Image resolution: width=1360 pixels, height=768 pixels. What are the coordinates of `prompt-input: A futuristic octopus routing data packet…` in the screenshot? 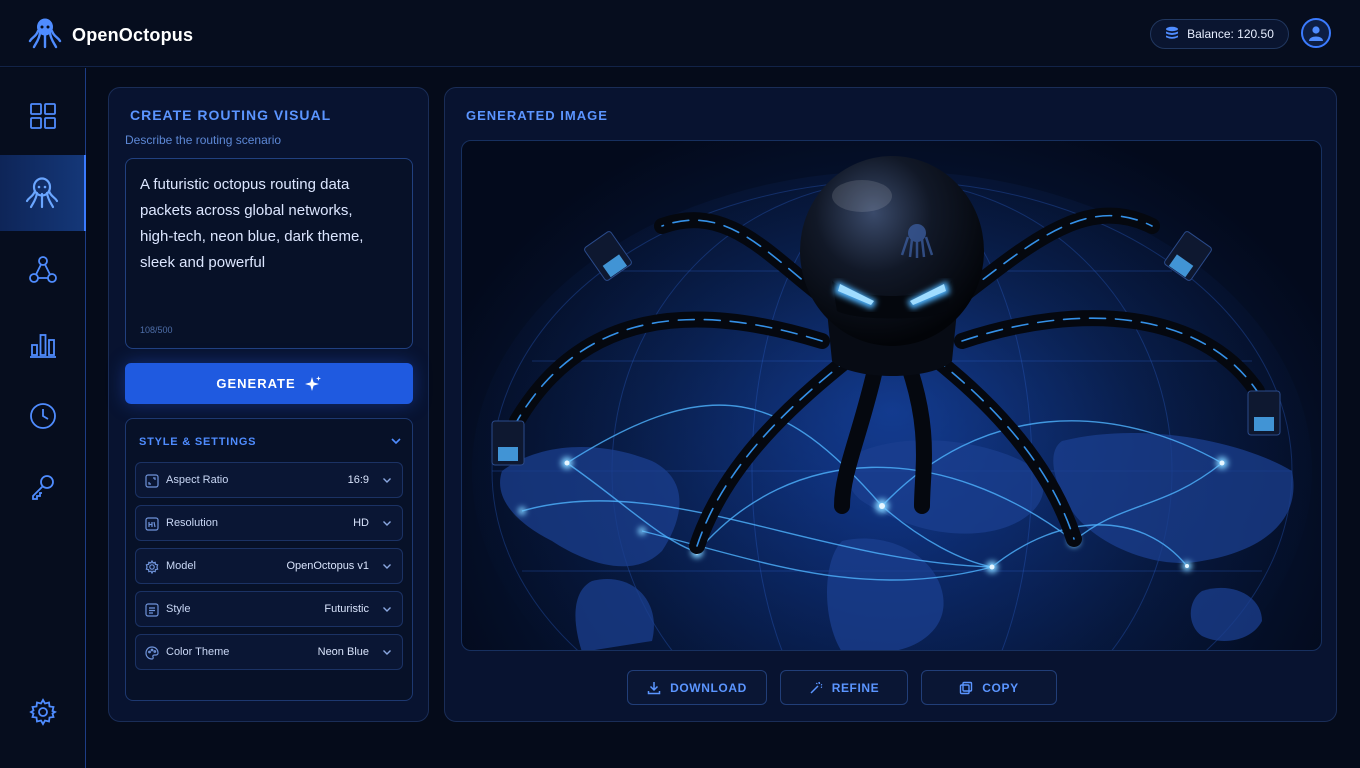 It's located at (269, 253).